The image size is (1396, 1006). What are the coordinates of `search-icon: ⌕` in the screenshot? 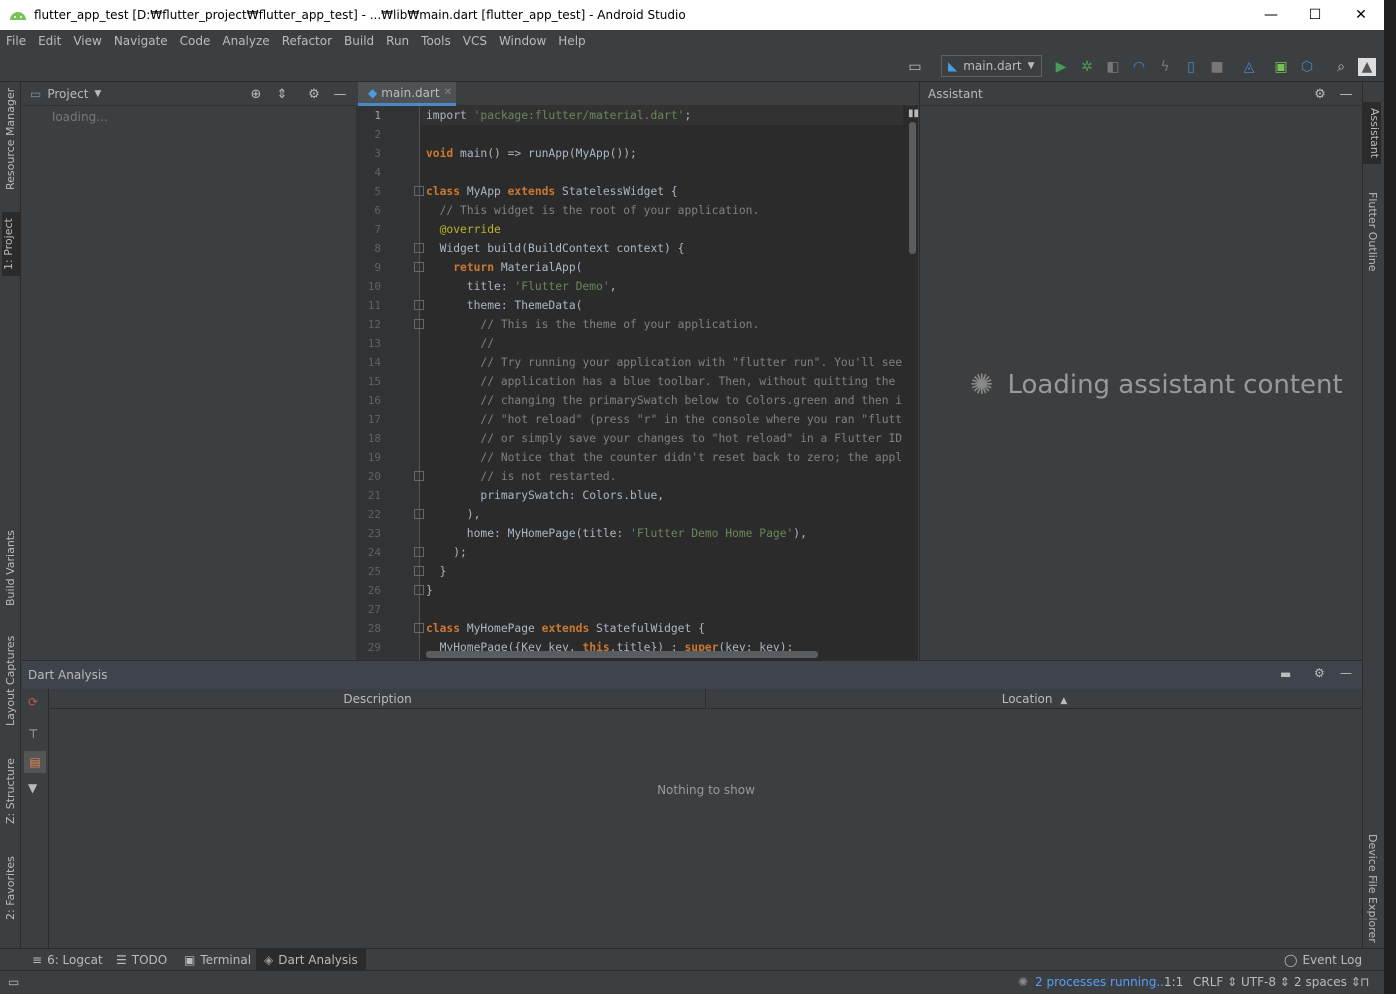 It's located at (1341, 67).